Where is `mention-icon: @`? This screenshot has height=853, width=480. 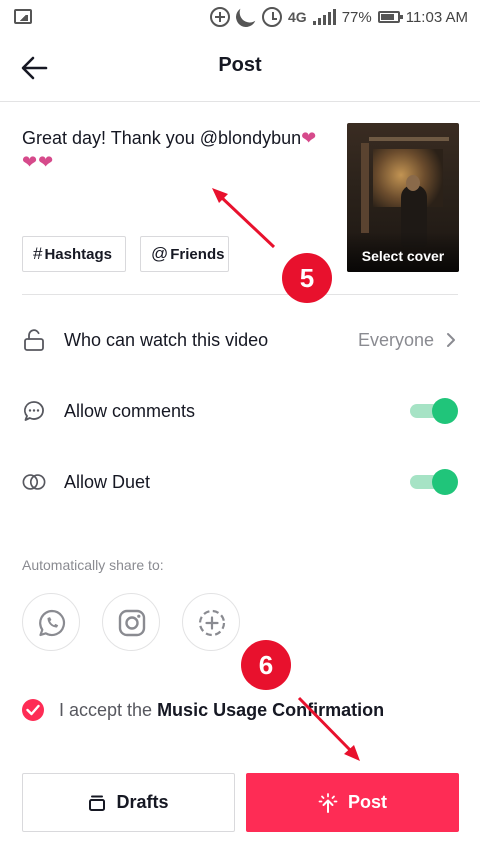
mention-icon: @ is located at coordinates (160, 253).